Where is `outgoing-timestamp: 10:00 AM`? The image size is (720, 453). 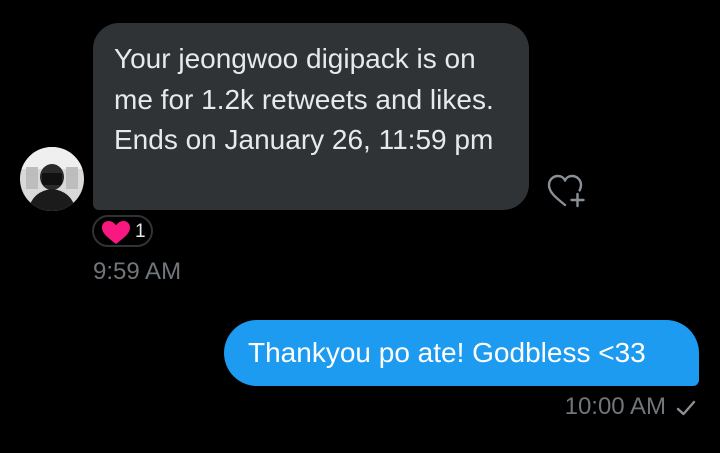
outgoing-timestamp: 10:00 AM is located at coordinates (615, 406).